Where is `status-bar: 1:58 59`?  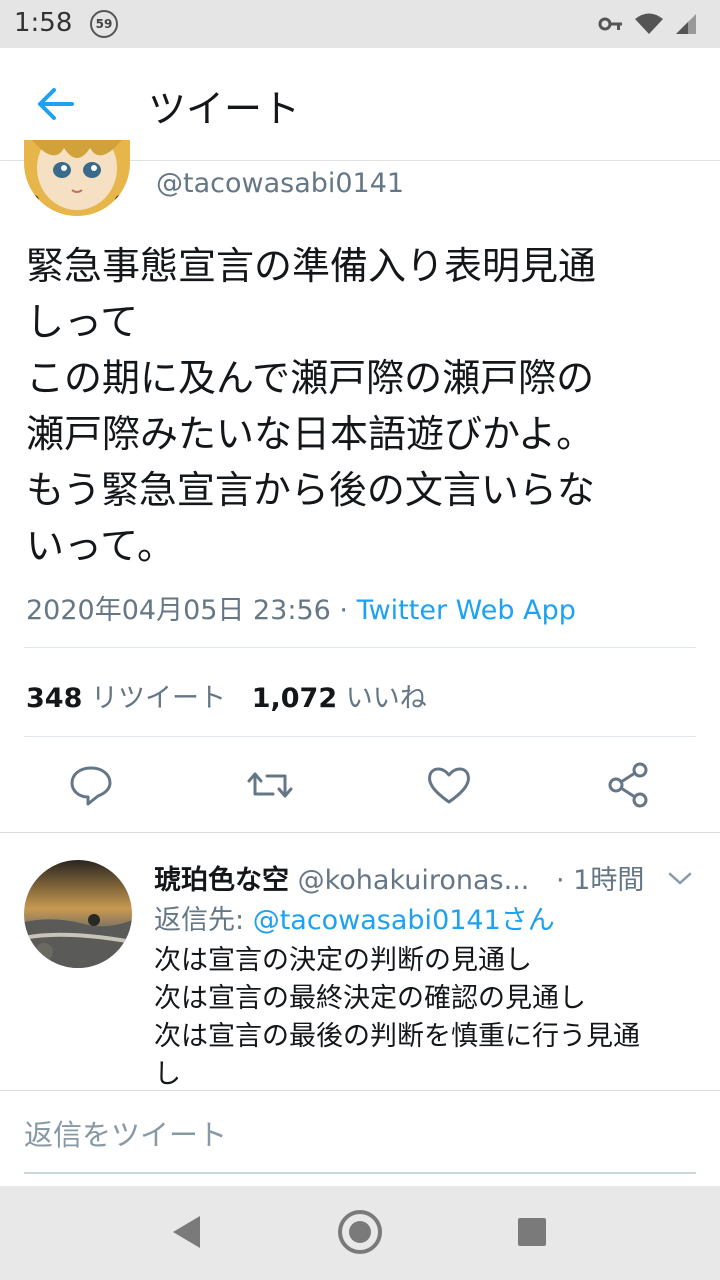 status-bar: 1:58 59 is located at coordinates (360, 24).